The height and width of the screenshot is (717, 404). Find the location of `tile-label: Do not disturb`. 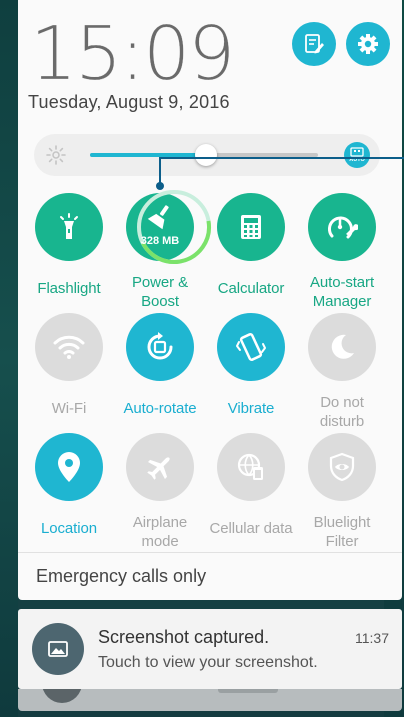

tile-label: Do not disturb is located at coordinates (342, 412).